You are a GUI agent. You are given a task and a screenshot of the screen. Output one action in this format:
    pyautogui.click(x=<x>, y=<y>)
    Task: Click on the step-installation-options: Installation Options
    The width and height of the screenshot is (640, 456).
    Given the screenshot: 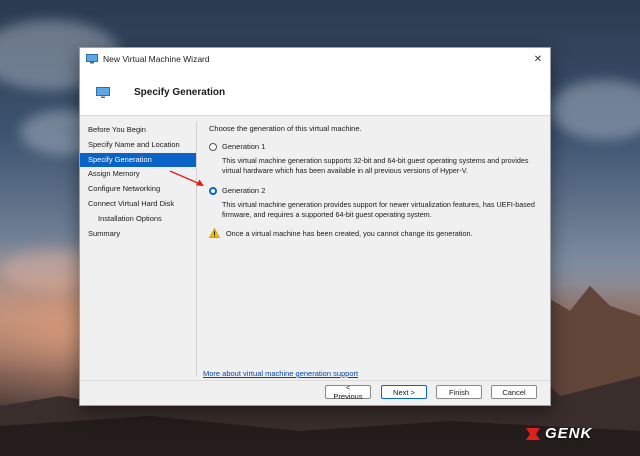 What is the action you would take?
    pyautogui.click(x=138, y=219)
    